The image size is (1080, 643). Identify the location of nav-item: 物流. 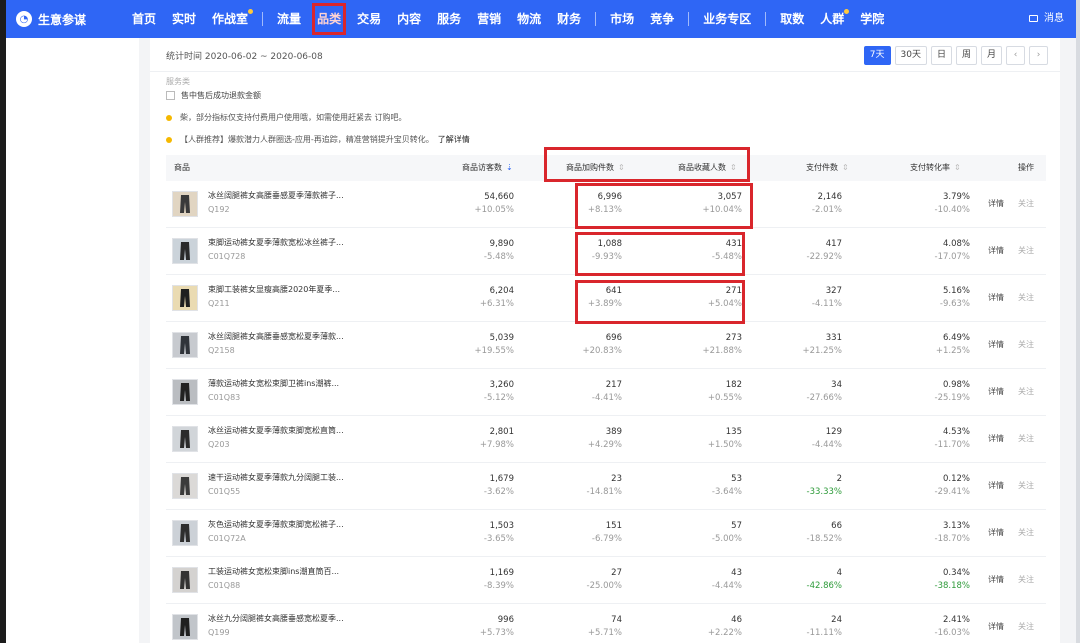
(529, 19).